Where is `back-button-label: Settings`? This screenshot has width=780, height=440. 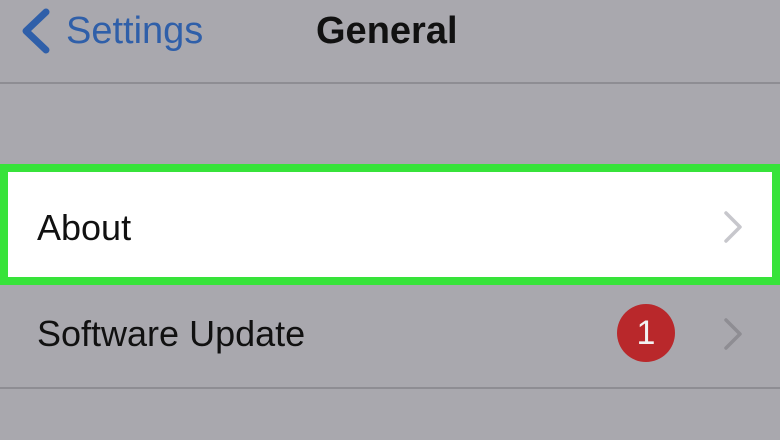 back-button-label: Settings is located at coordinates (135, 31).